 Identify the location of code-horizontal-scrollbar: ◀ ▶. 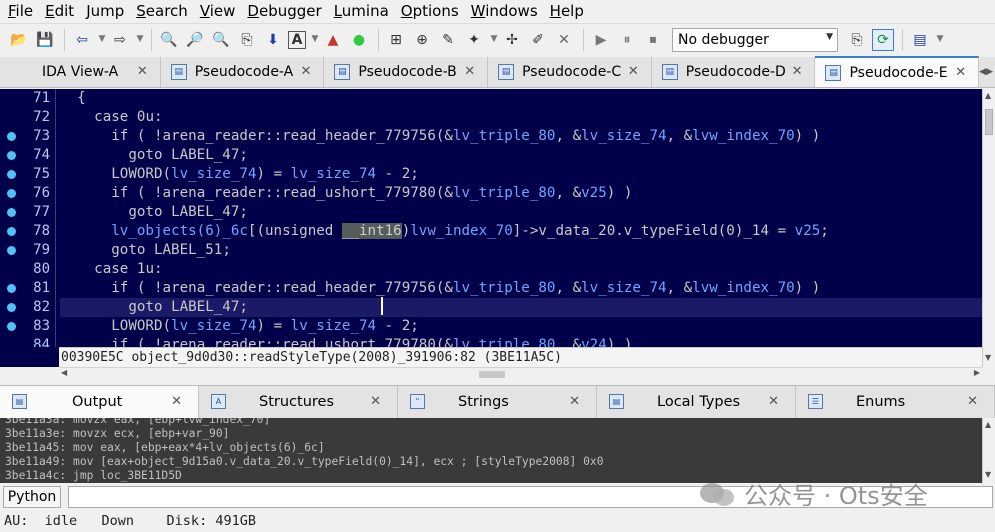
(520, 373).